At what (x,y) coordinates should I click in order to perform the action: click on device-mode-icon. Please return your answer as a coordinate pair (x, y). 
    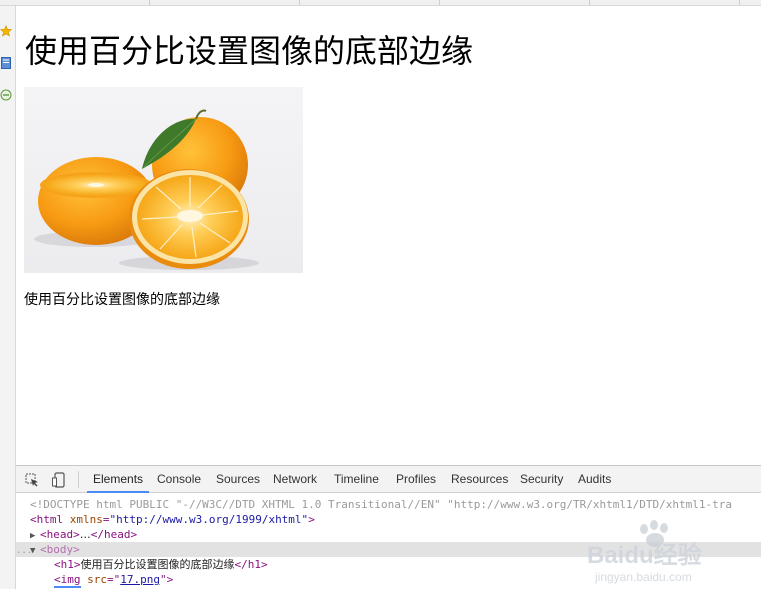
    Looking at the image, I should click on (59, 479).